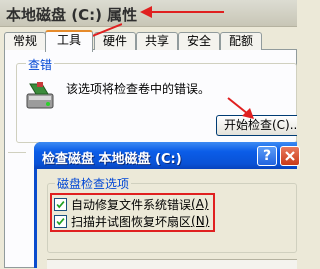 The image size is (320, 269). I want to click on tab-security: 安全, so click(199, 41).